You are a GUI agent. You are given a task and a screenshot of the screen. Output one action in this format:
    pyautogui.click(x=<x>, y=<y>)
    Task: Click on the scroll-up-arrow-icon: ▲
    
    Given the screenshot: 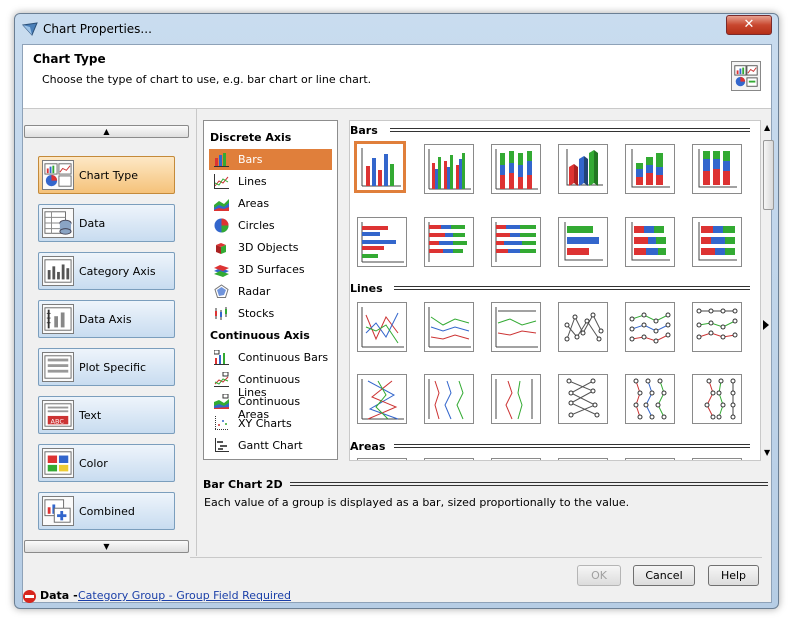 What is the action you would take?
    pyautogui.click(x=767, y=127)
    